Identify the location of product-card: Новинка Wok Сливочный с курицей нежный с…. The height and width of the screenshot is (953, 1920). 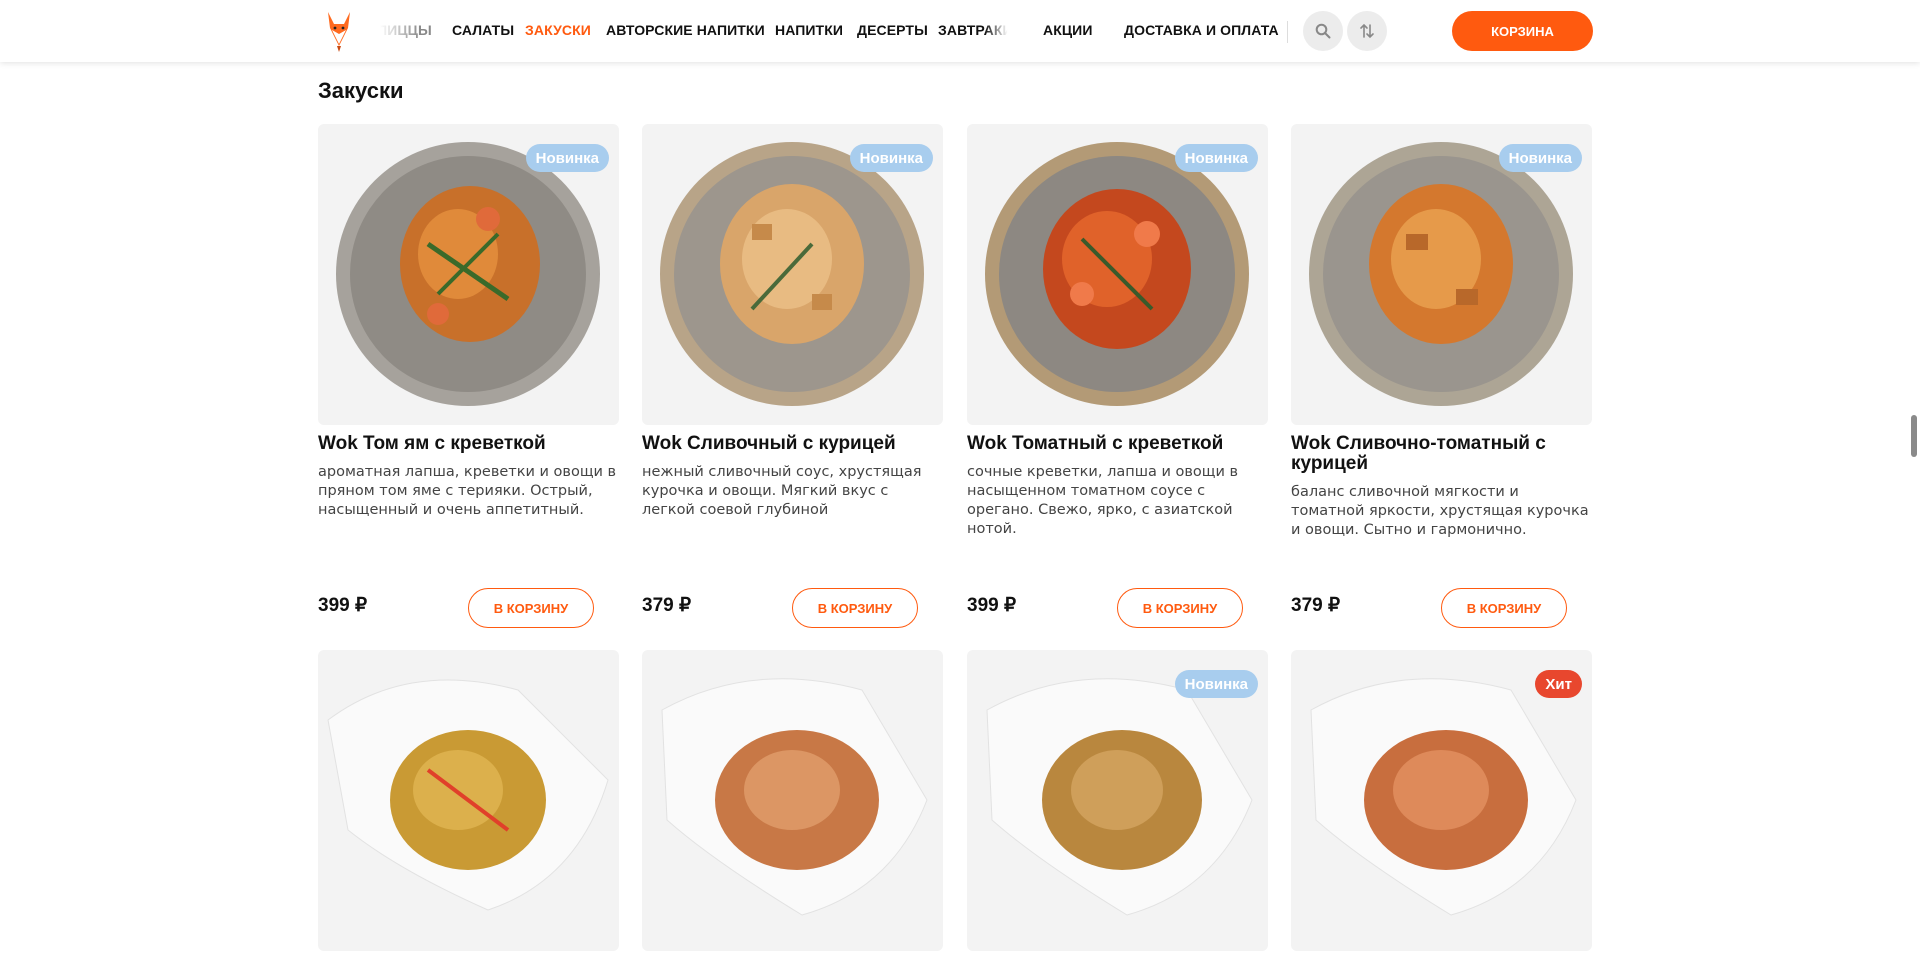
(792, 376).